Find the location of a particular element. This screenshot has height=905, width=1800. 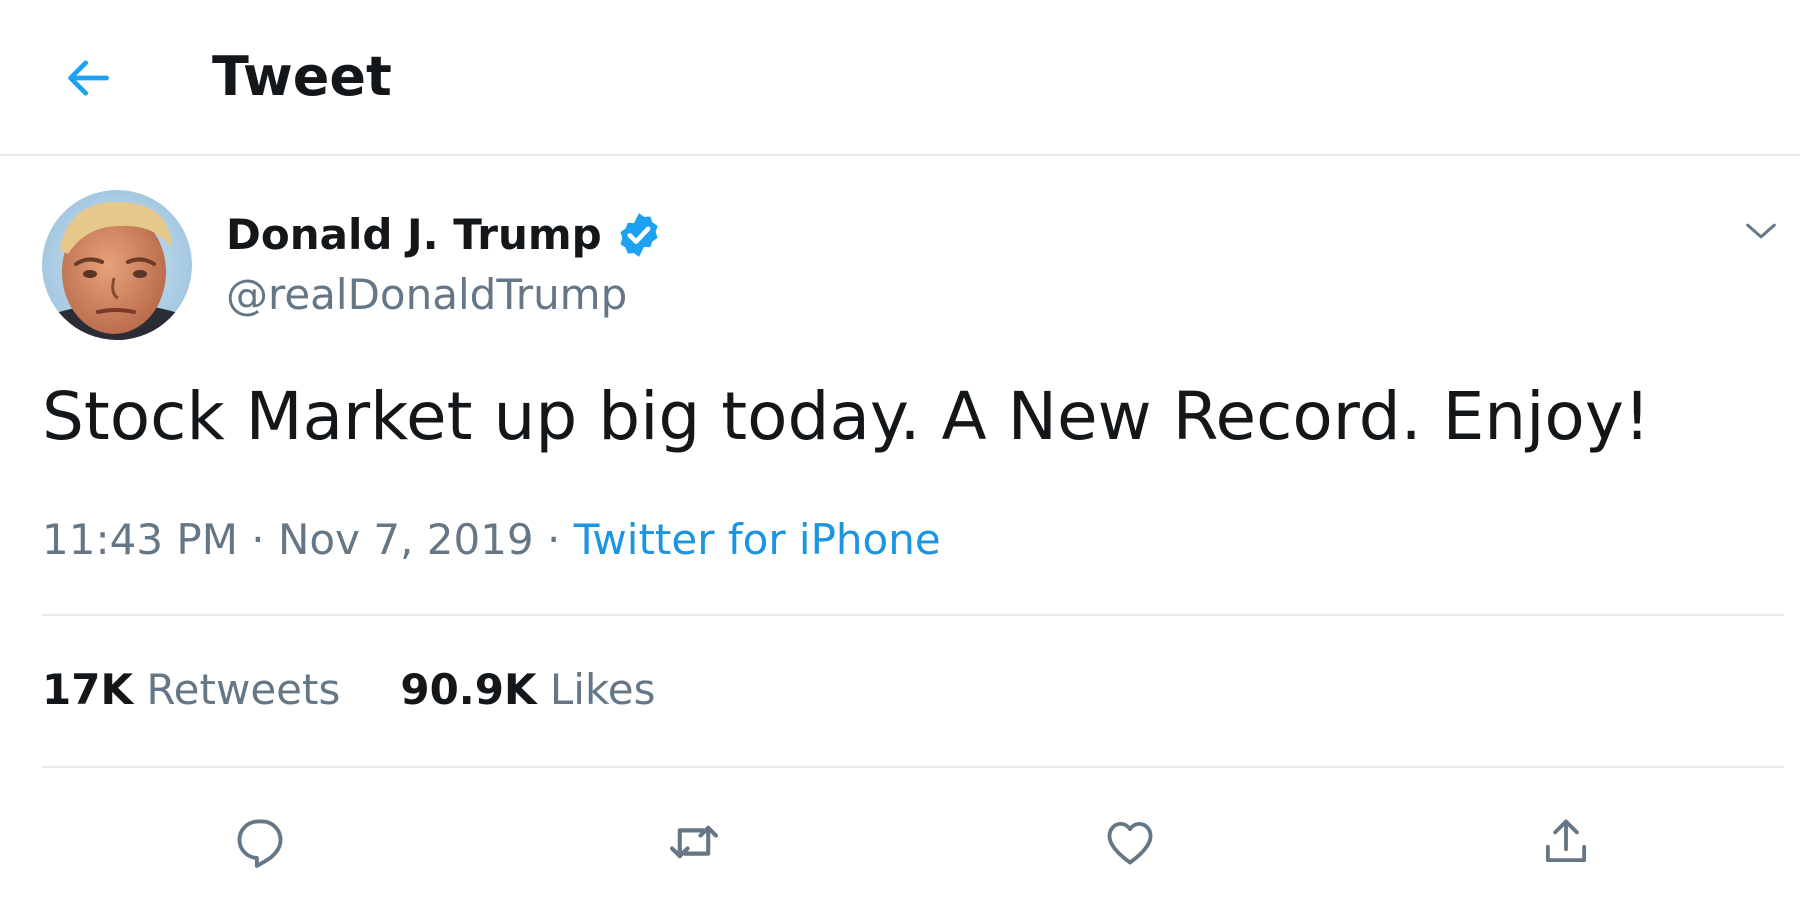

author-handle: @realDonaldTrump is located at coordinates (426, 295).